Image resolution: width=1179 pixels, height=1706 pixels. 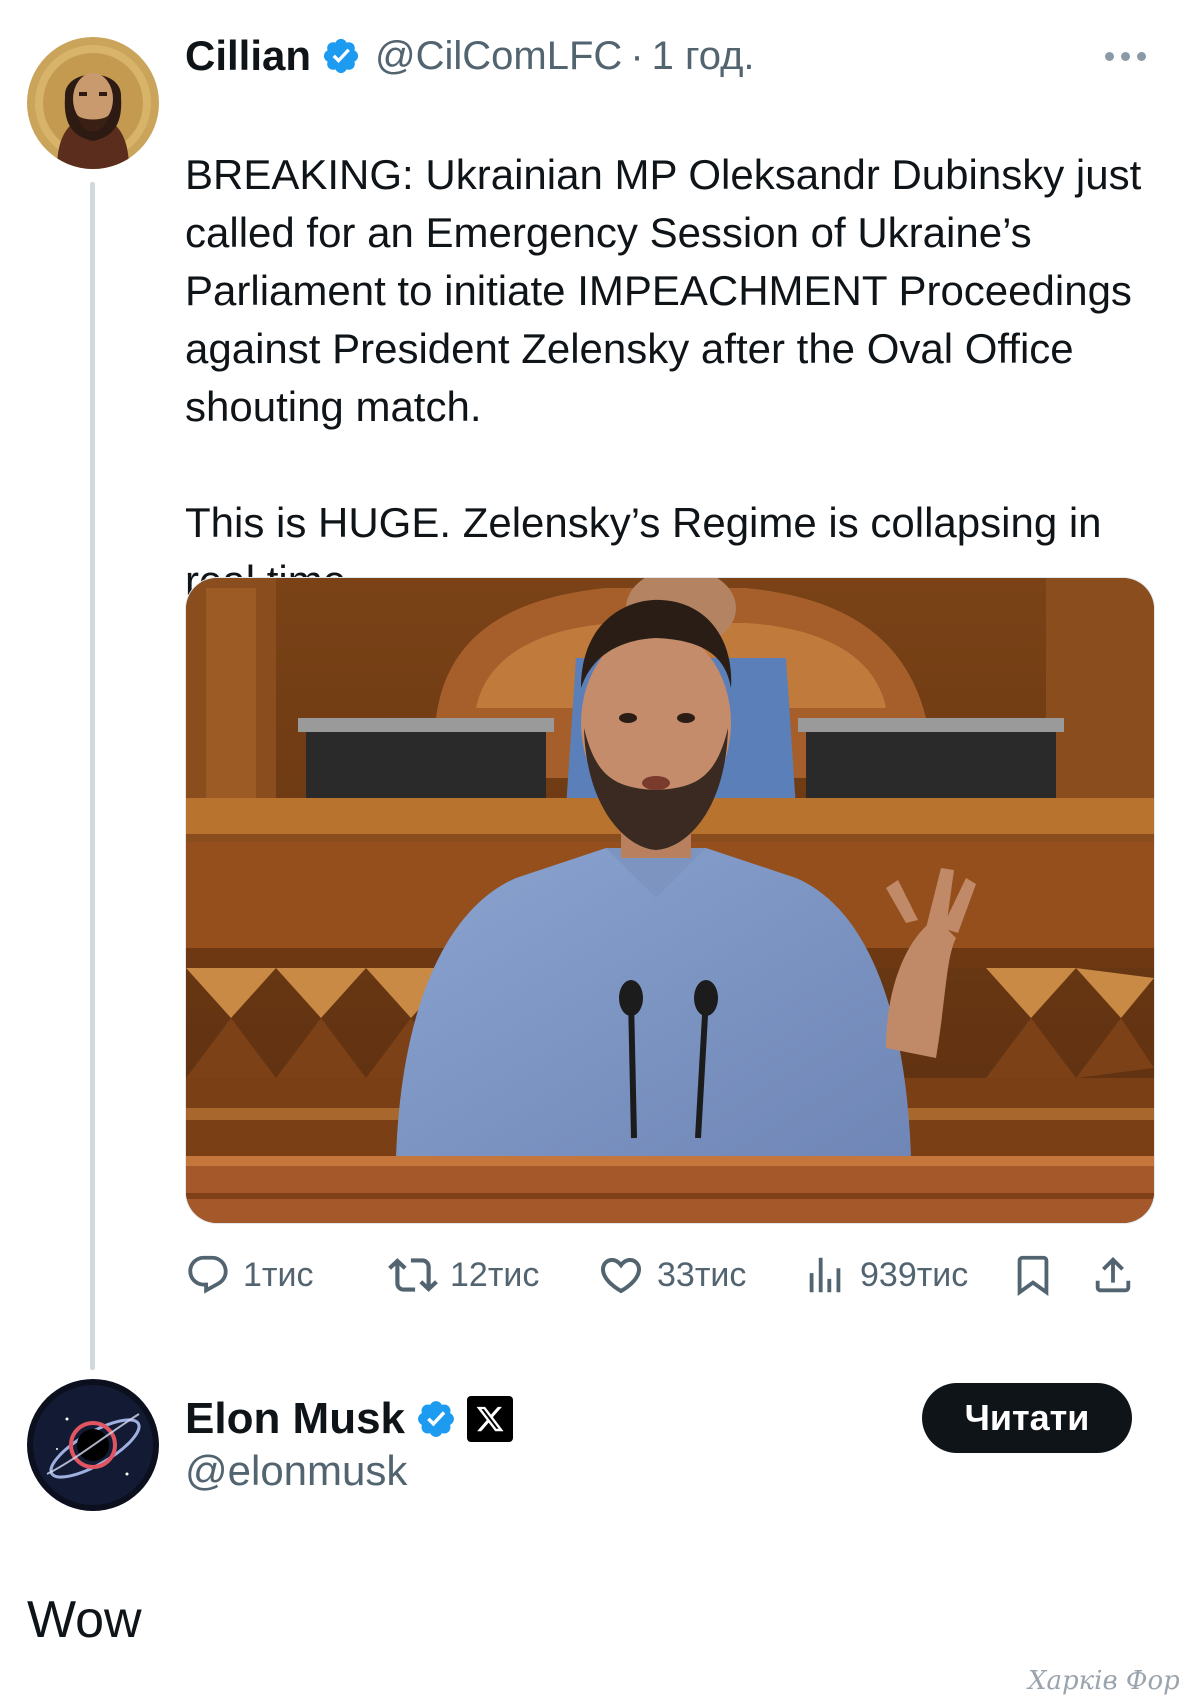 What do you see at coordinates (1130, 56) in the screenshot?
I see `more-options-icon` at bounding box center [1130, 56].